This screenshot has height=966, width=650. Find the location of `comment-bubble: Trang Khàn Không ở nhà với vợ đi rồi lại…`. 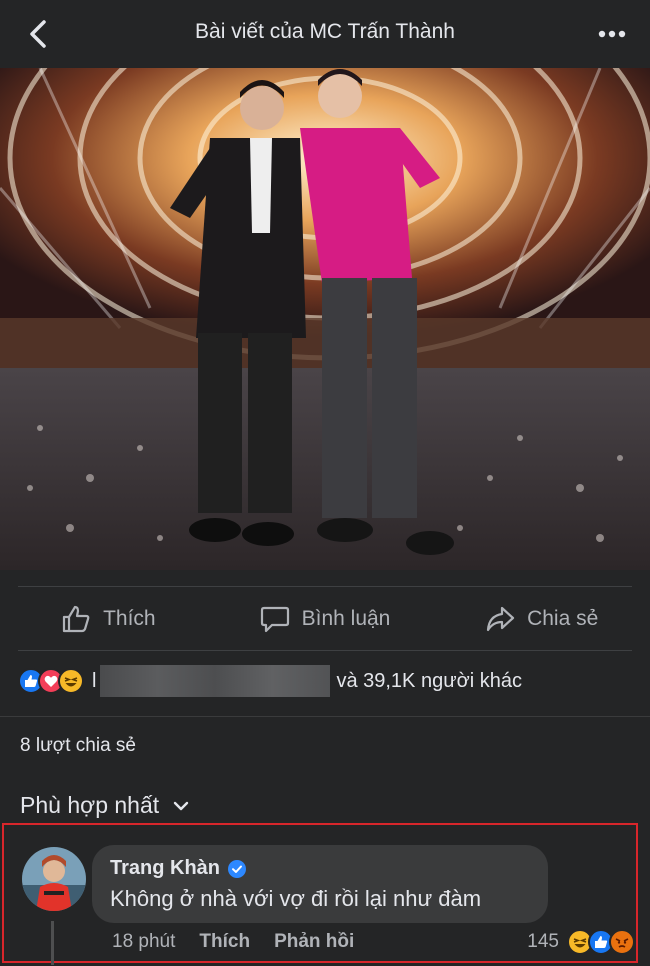

comment-bubble: Trang Khàn Không ở nhà với vợ đi rồi lại… is located at coordinates (320, 884).